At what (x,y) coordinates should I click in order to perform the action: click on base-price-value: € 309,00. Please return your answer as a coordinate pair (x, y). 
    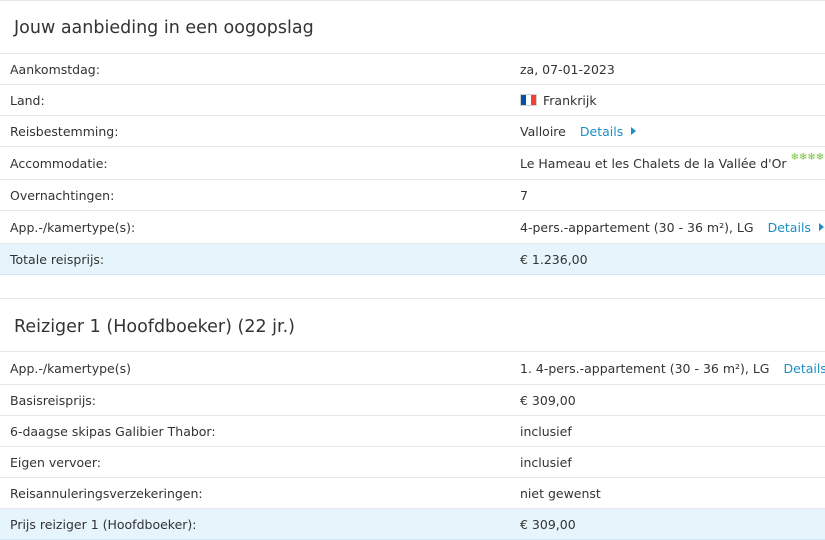
    Looking at the image, I should click on (548, 400).